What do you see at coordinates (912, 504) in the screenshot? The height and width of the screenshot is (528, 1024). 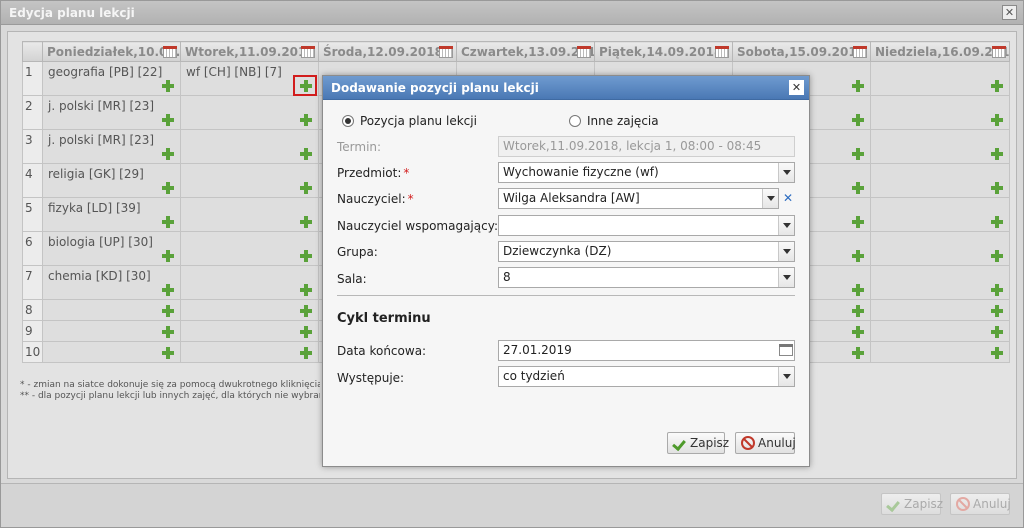 I see `outer-save-button: Zapisz` at bounding box center [912, 504].